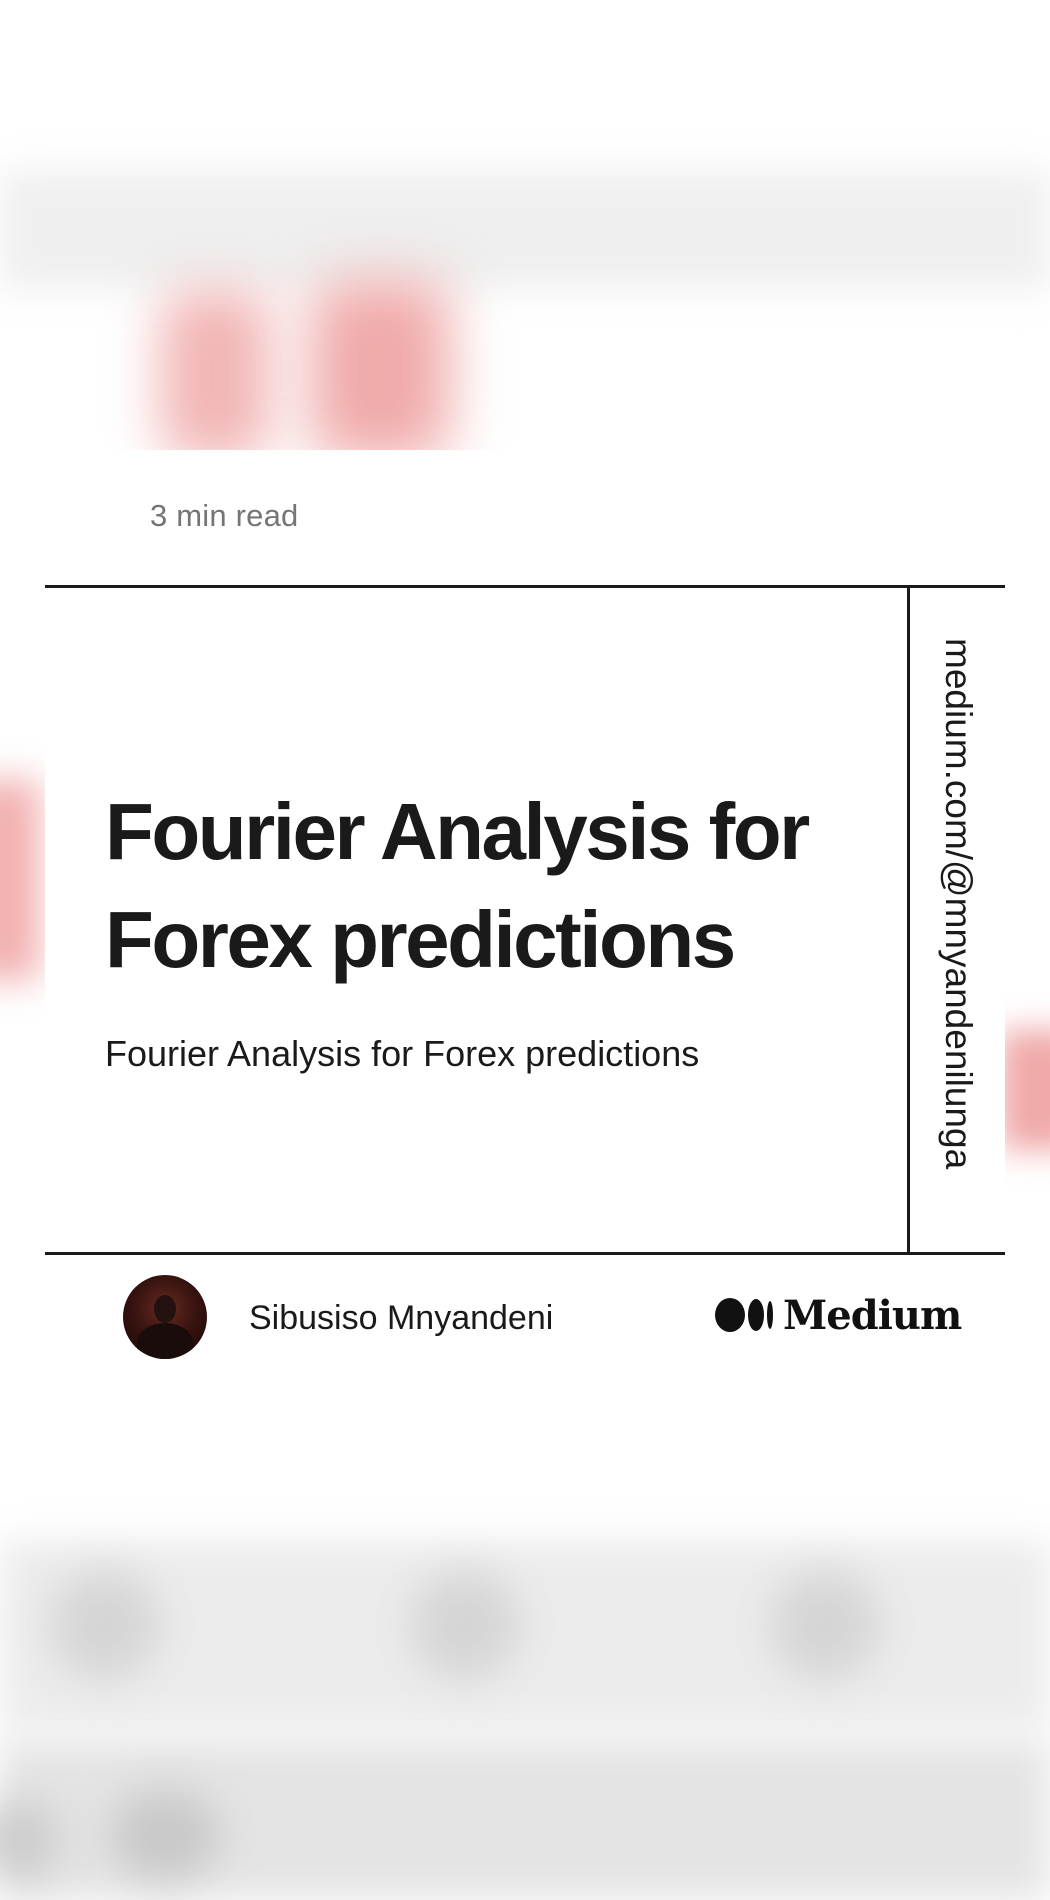 Image resolution: width=1050 pixels, height=1900 pixels. Describe the element at coordinates (495, 886) in the screenshot. I see `article-headline: Fourier Analysis for Forex predictions` at that location.